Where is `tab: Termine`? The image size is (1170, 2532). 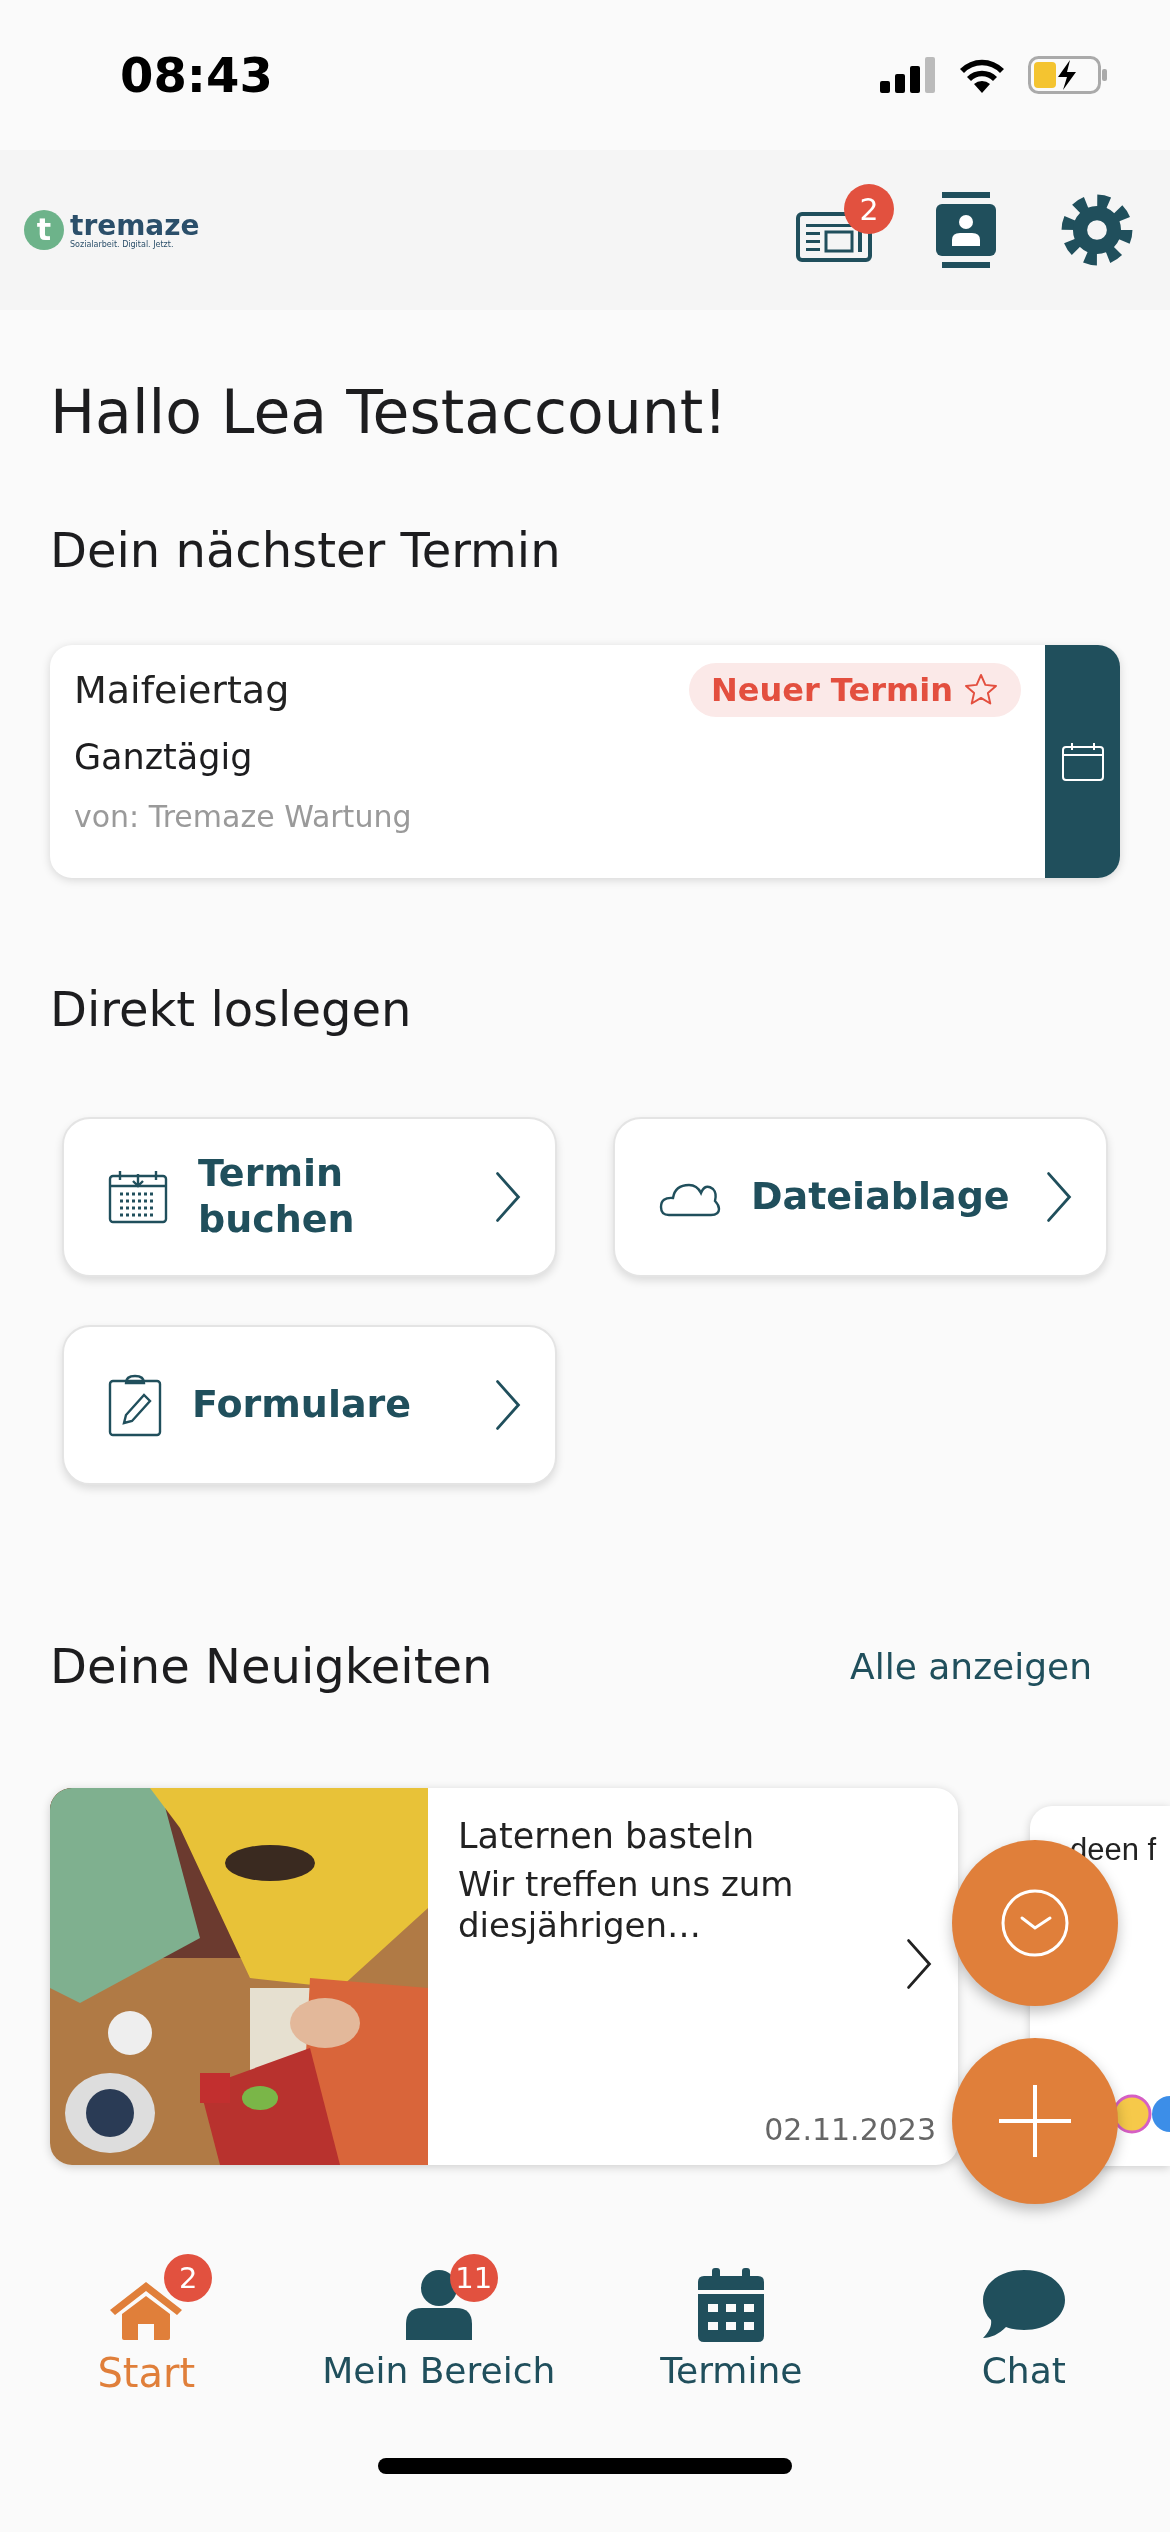
tab: Termine is located at coordinates (731, 2325).